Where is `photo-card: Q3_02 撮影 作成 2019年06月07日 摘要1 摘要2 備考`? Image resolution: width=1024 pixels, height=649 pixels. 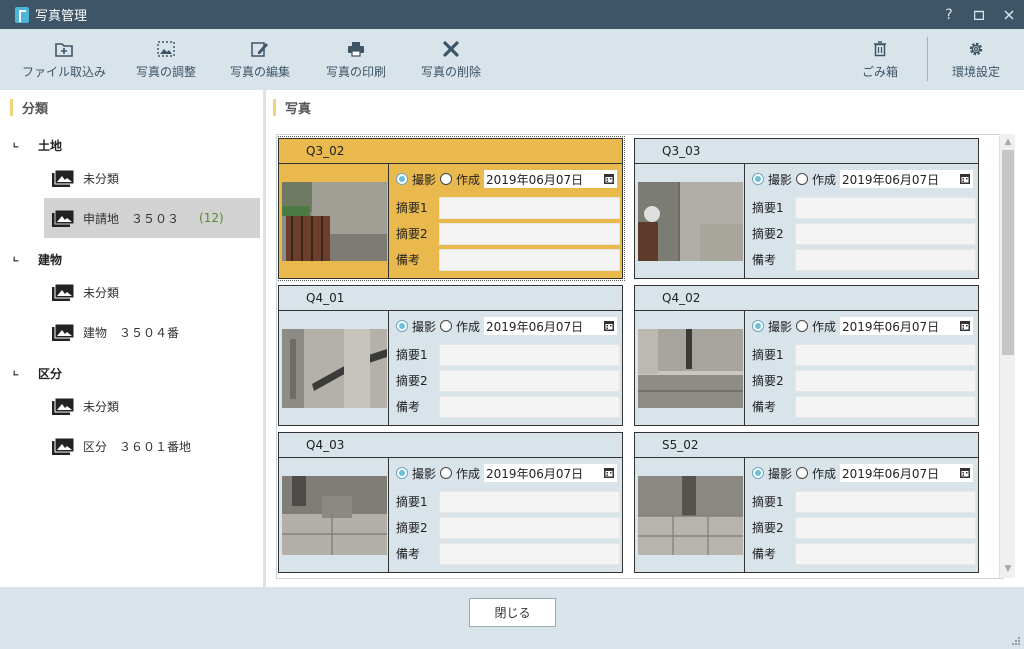 photo-card: Q3_02 撮影 作成 2019年06月07日 摘要1 摘要2 備考 is located at coordinates (451, 208).